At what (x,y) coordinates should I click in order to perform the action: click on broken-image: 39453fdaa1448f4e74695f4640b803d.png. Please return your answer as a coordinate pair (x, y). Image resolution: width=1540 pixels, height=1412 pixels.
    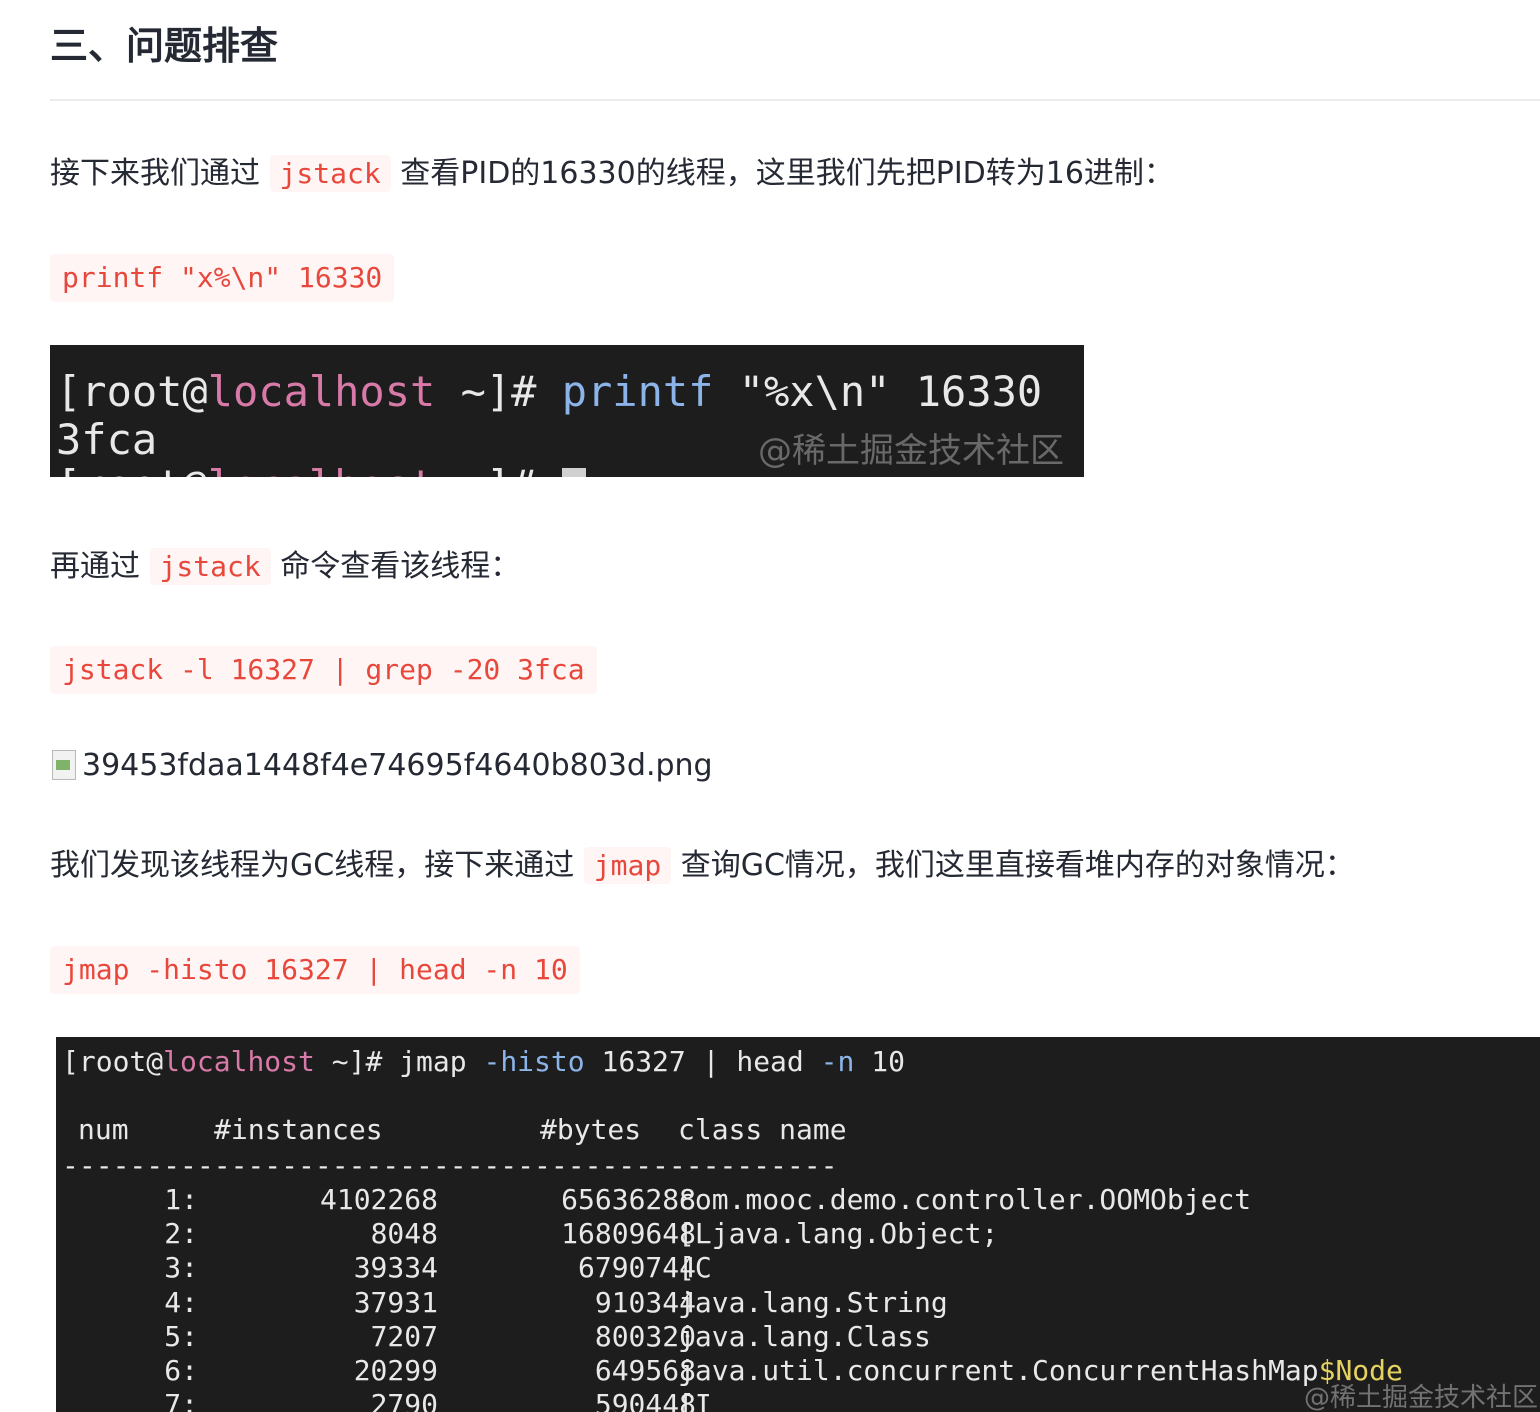
    Looking at the image, I should click on (381, 766).